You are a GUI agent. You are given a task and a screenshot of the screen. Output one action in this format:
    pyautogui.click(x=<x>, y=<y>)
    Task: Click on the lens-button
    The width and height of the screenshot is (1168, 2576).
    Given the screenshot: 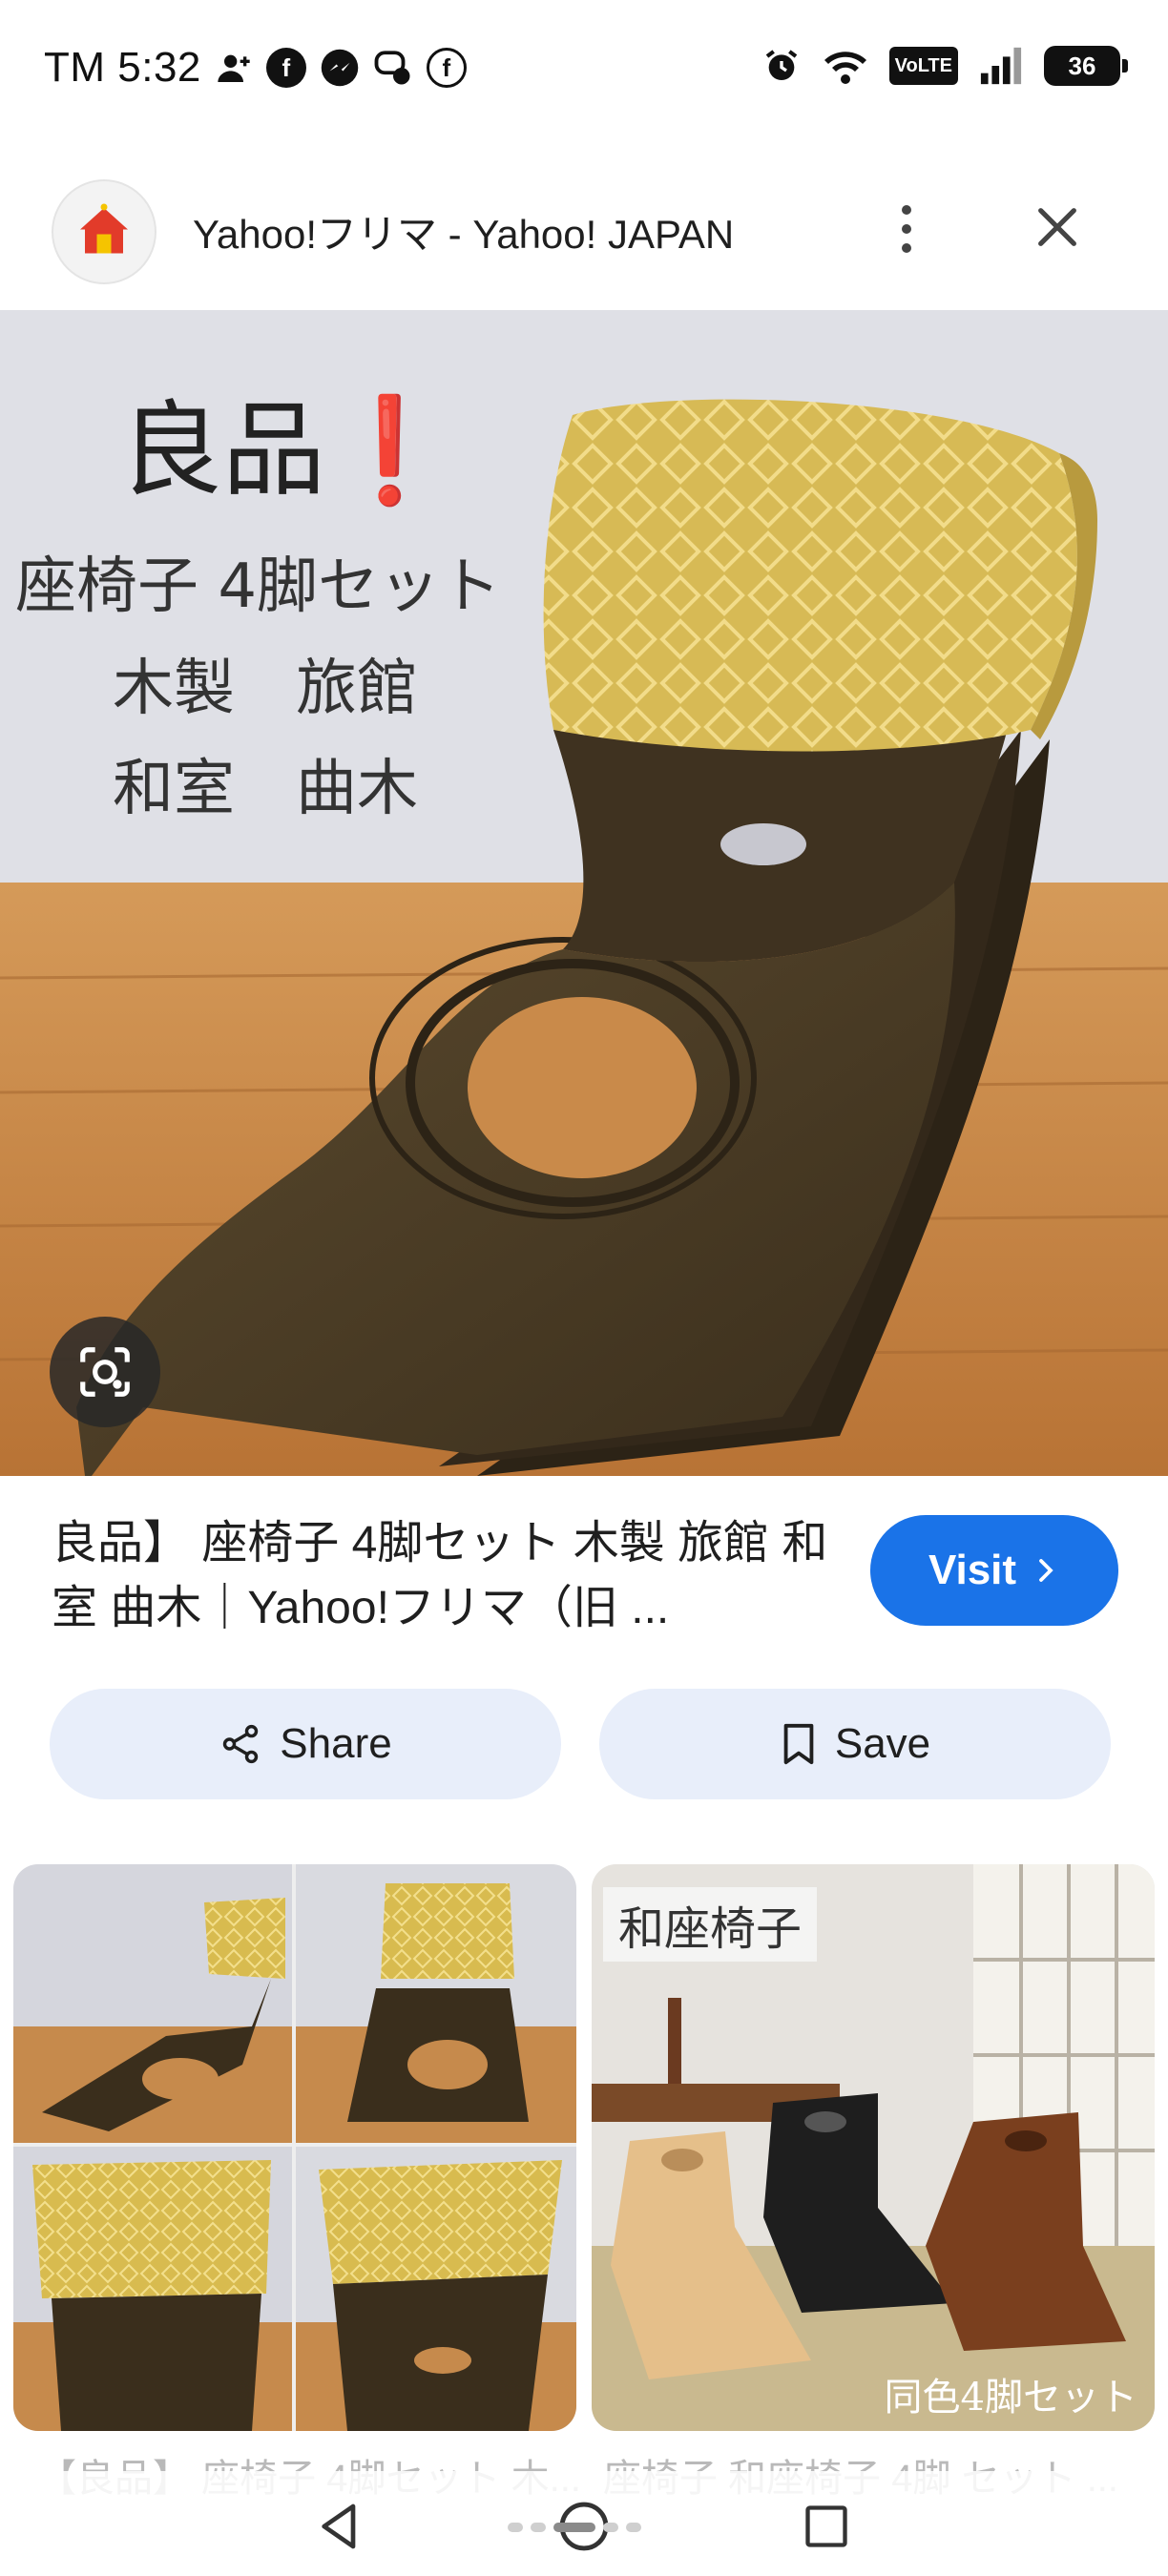 What is the action you would take?
    pyautogui.click(x=105, y=1372)
    